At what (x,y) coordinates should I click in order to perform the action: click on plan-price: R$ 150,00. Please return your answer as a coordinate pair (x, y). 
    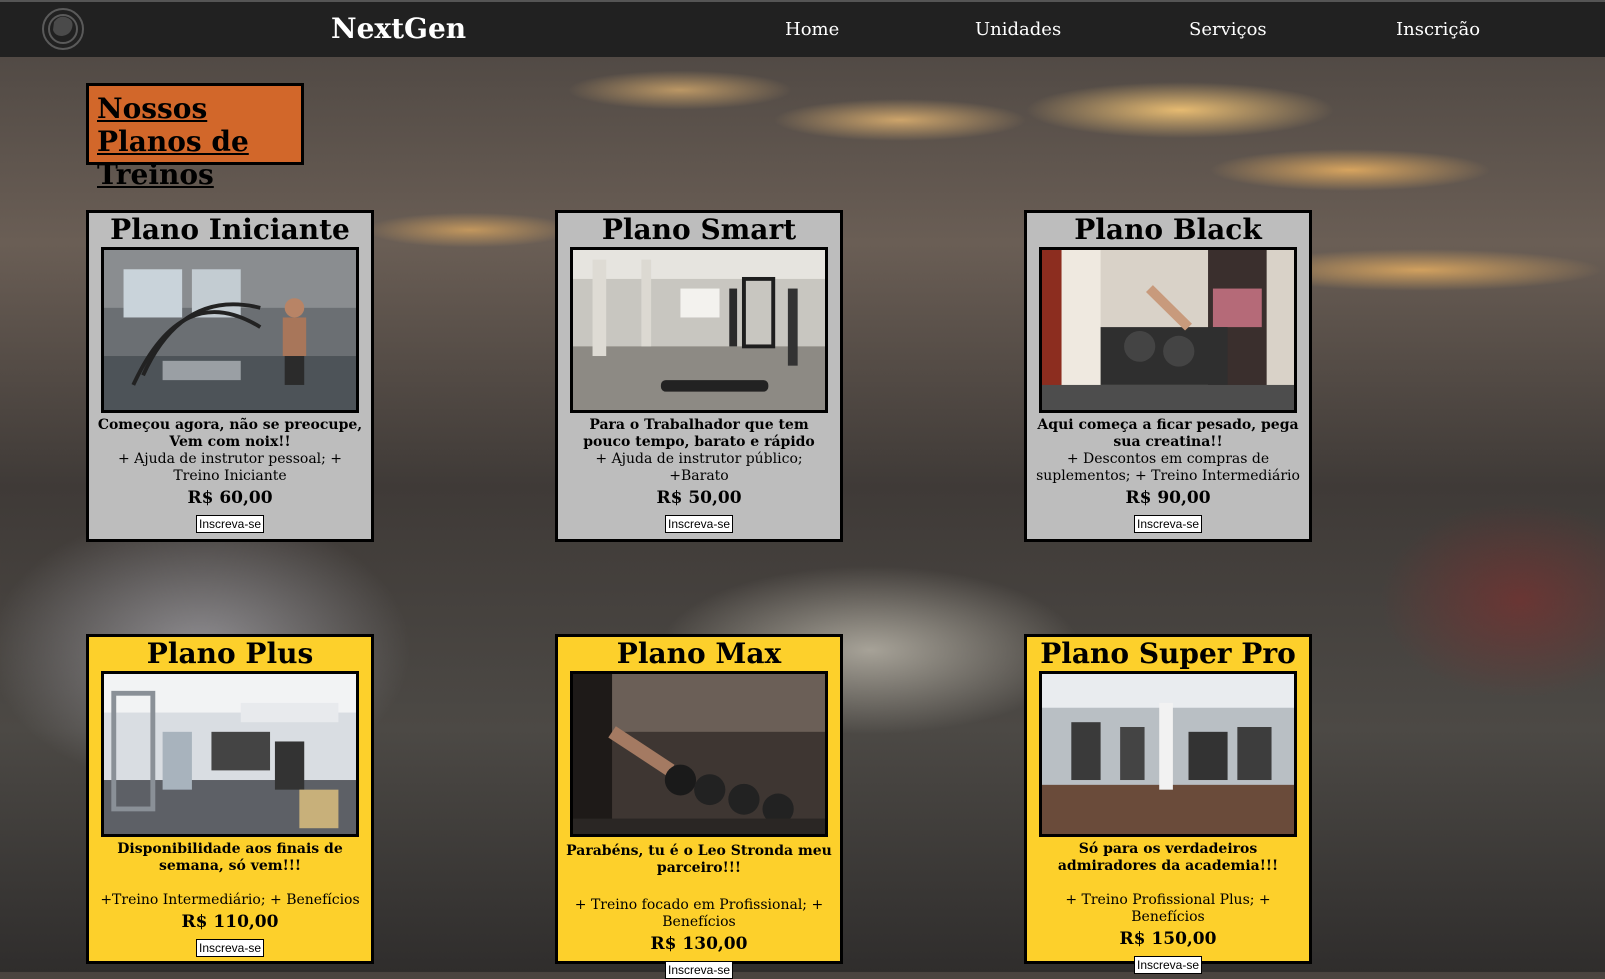
    Looking at the image, I should click on (1168, 939).